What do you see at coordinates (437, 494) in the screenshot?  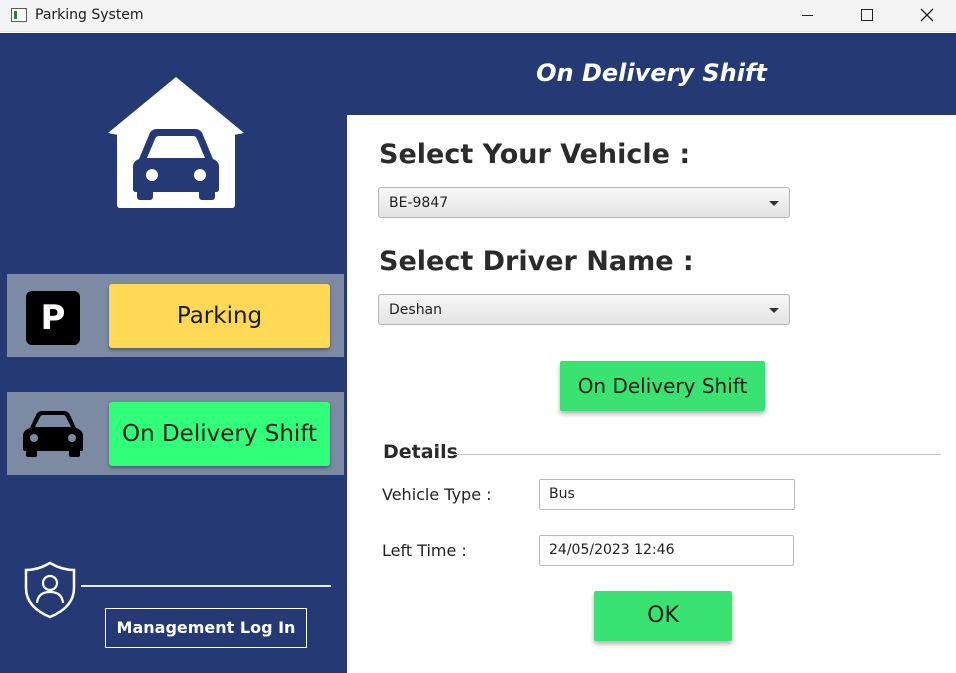 I see `vehicle-type-label: Vehicle Type :` at bounding box center [437, 494].